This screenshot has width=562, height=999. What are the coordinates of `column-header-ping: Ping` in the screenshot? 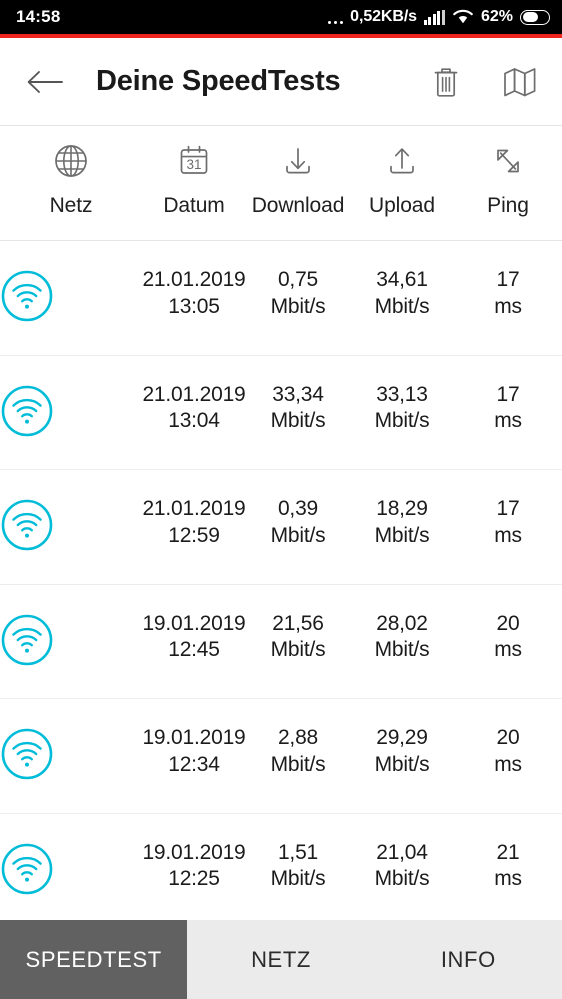 It's located at (508, 179).